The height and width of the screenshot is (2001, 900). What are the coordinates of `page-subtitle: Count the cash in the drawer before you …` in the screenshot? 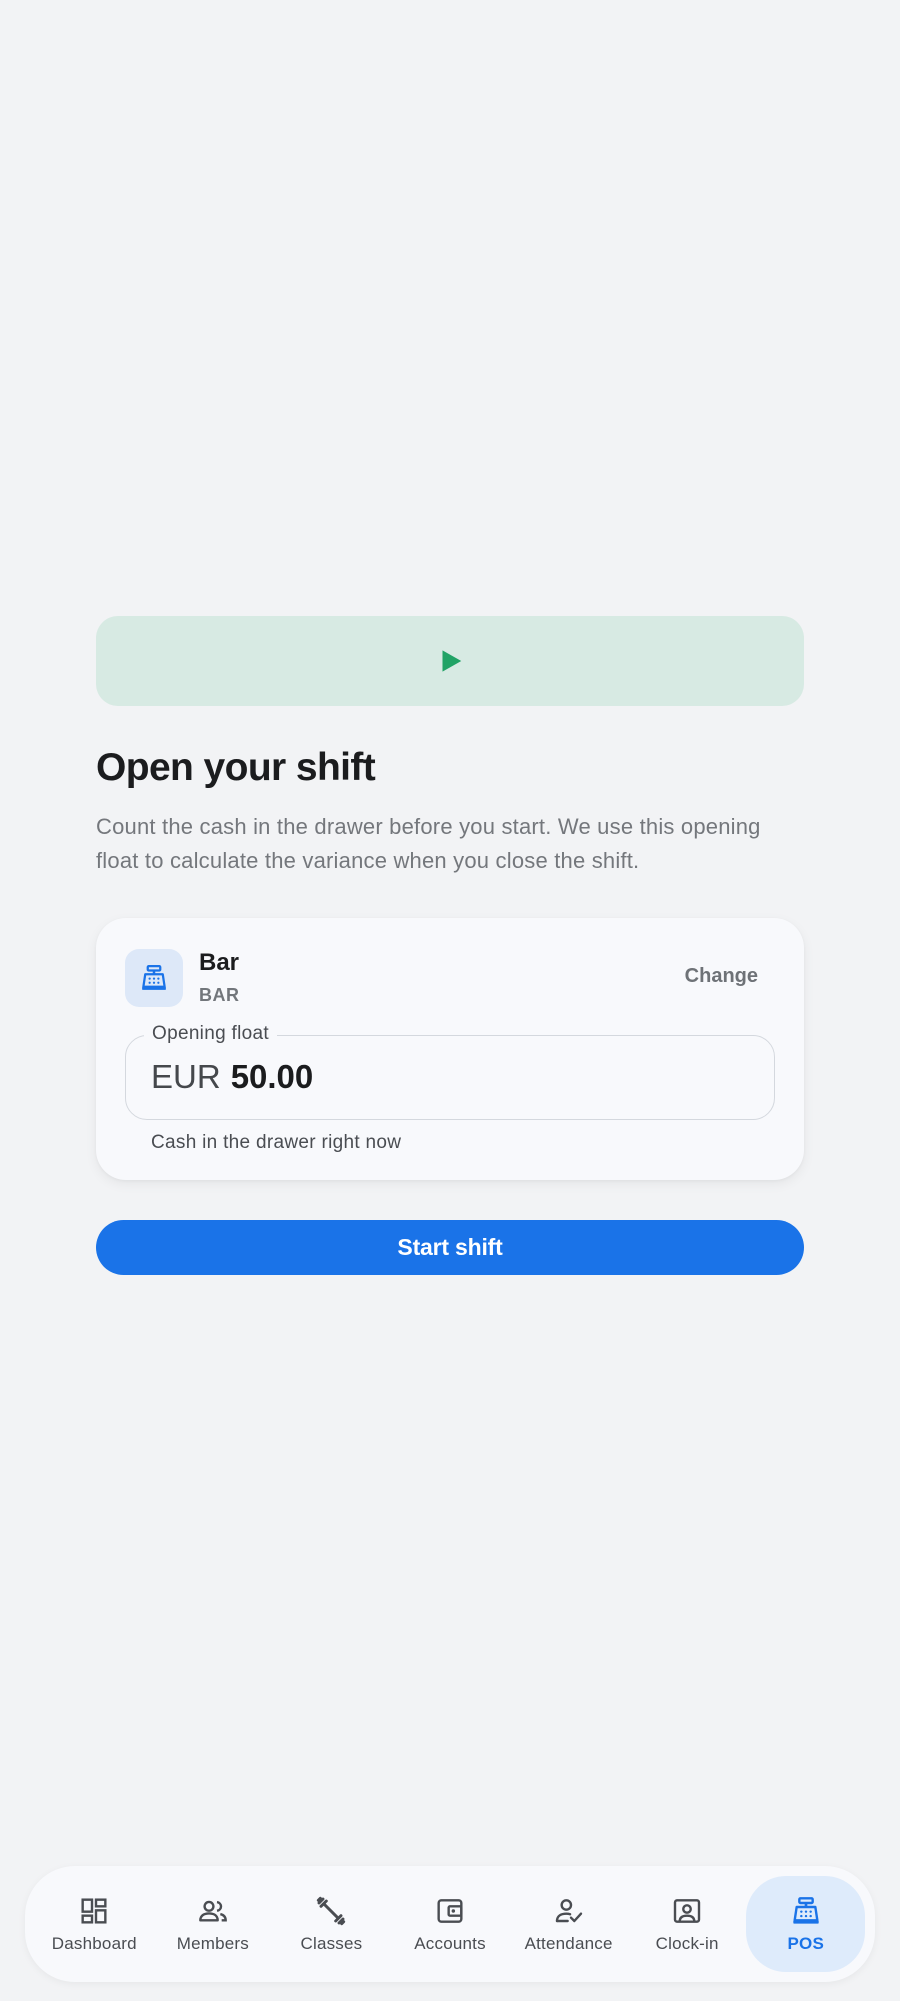 It's located at (428, 843).